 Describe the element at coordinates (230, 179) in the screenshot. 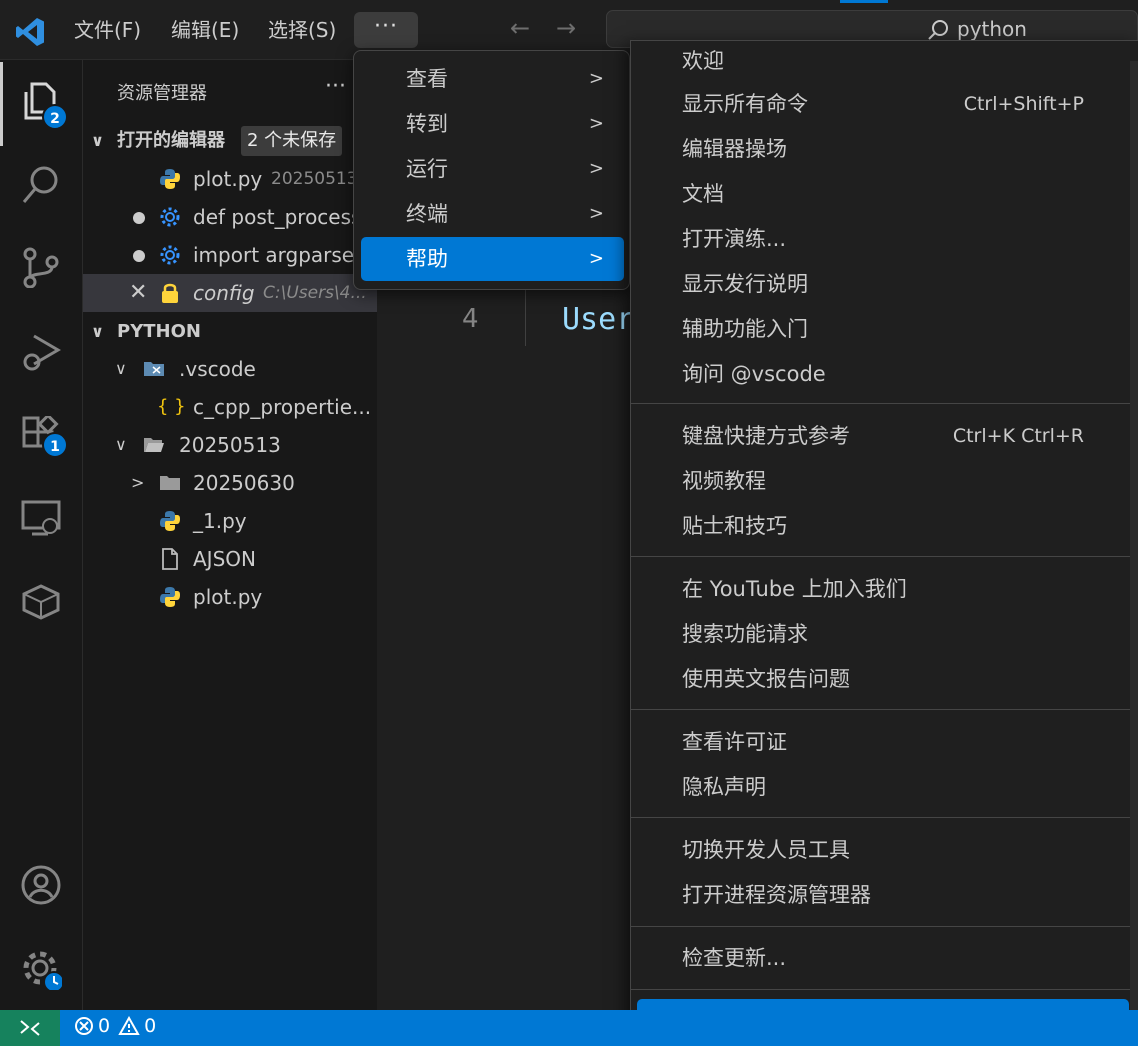

I see `open-editor-item: plot.py 20250513` at that location.